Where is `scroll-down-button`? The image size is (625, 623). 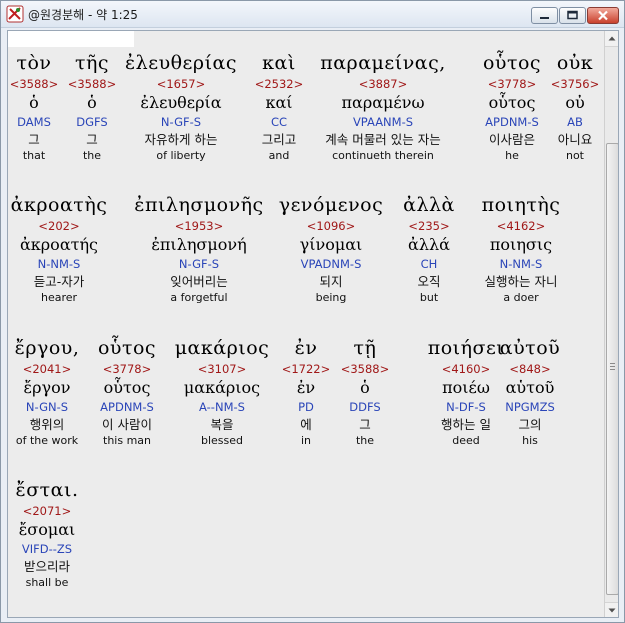
scroll-down-button is located at coordinates (611, 609).